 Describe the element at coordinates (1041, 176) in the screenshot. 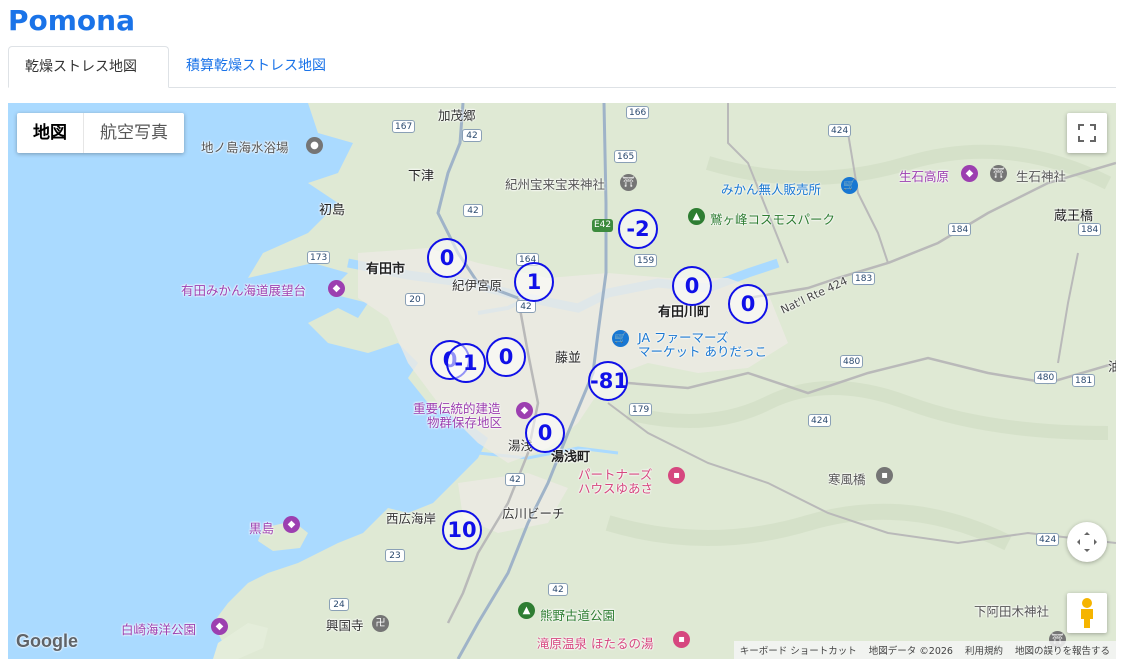

I see `place-label: 生石神社` at that location.